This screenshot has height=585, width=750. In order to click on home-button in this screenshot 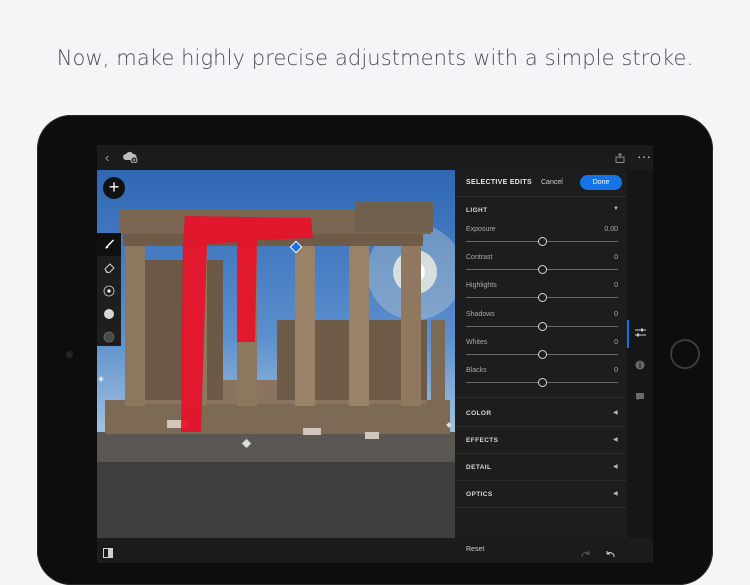, I will do `click(685, 354)`.